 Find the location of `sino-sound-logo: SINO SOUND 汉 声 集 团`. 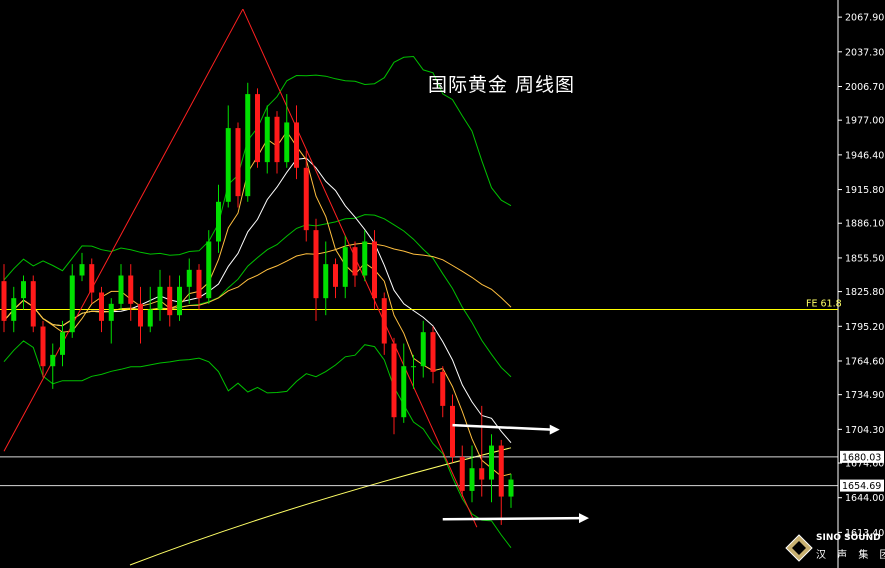

sino-sound-logo: SINO SOUND 汉 声 集 团 is located at coordinates (834, 548).